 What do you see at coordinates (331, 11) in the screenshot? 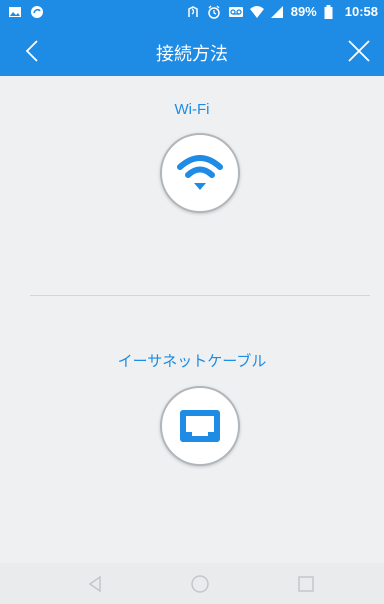
I see `battery-icon` at bounding box center [331, 11].